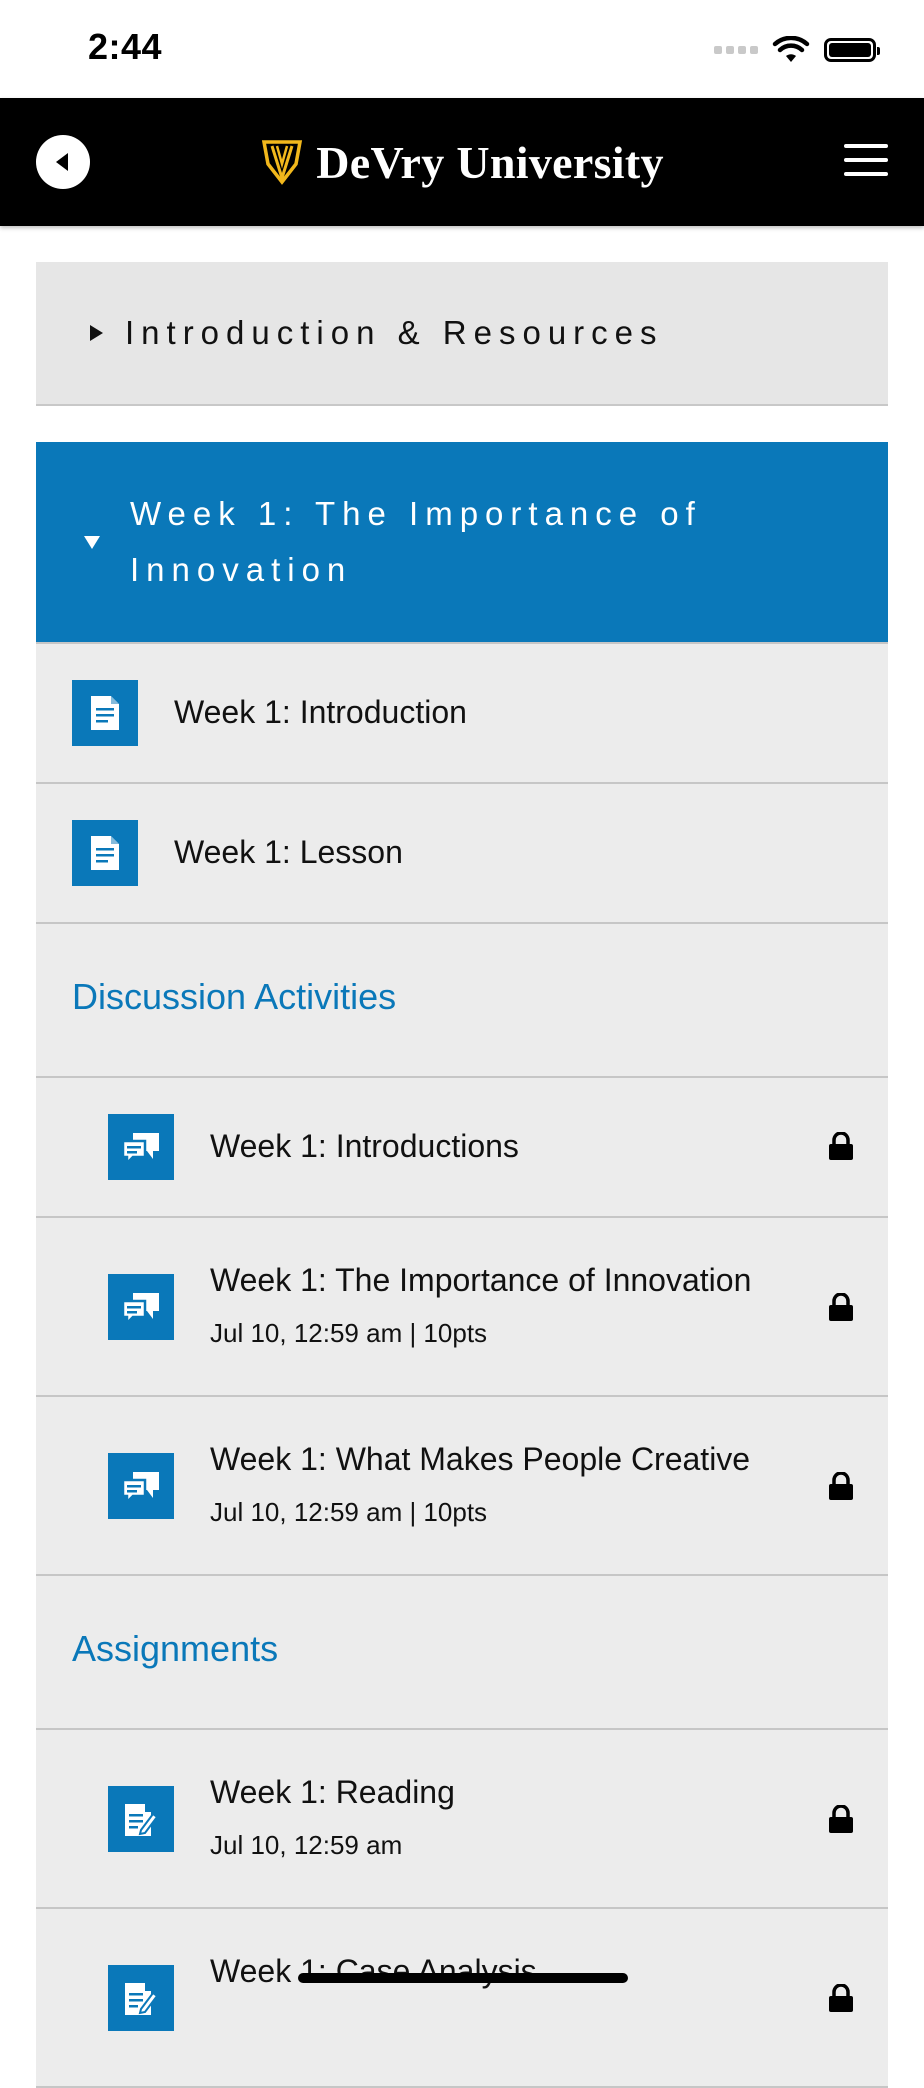  Describe the element at coordinates (462, 1001) in the screenshot. I see `group-heading-discussion: Discussion Activities` at that location.